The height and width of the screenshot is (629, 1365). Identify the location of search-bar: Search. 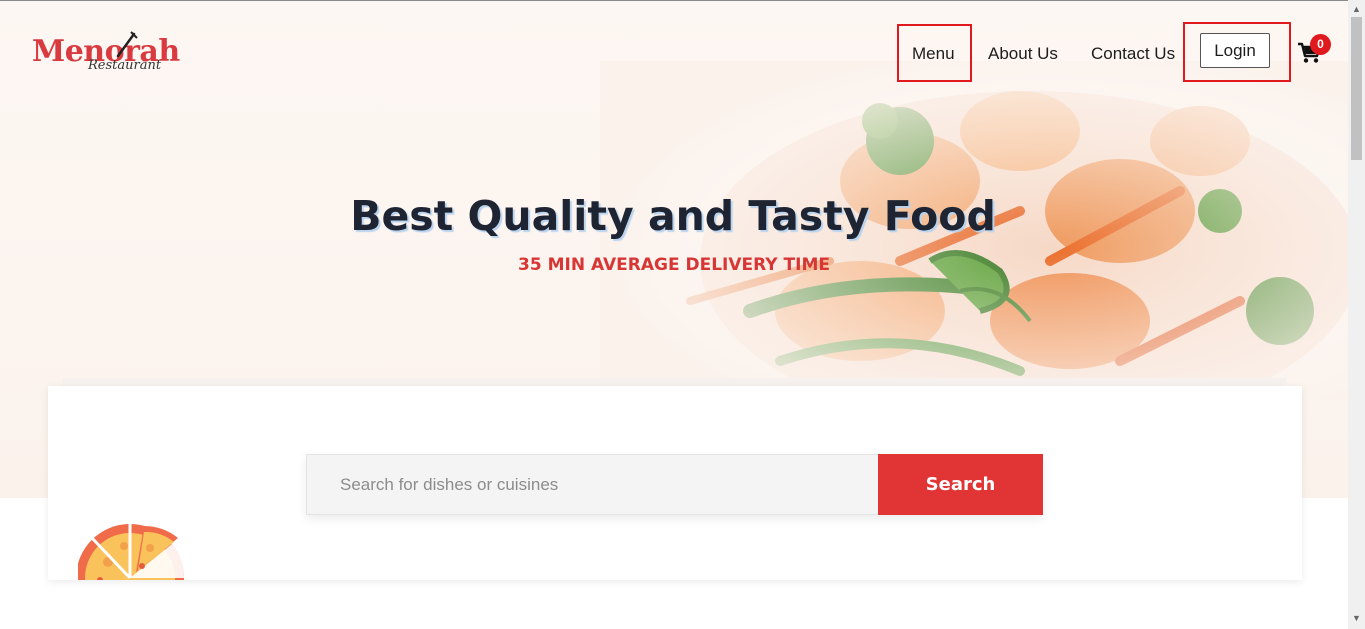
(674, 484).